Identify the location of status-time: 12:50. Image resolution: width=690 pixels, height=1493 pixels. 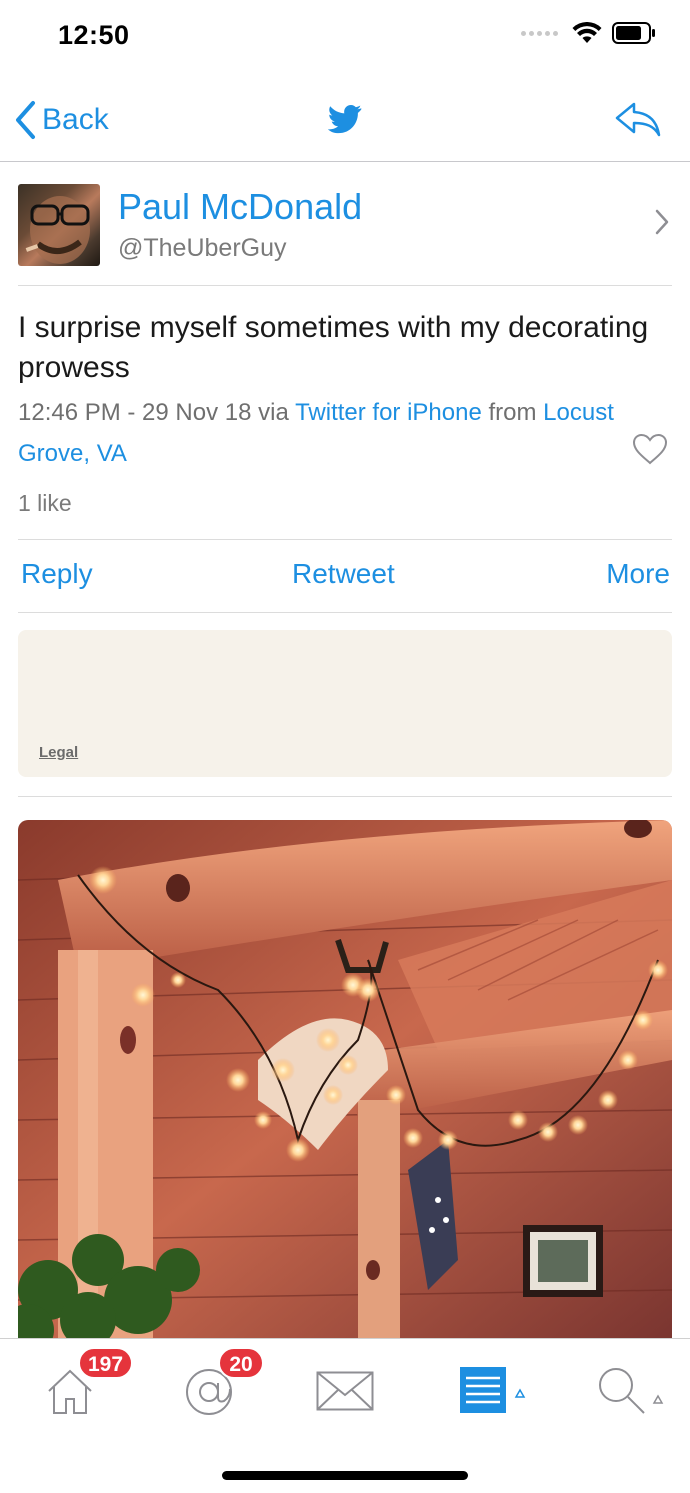
(94, 35).